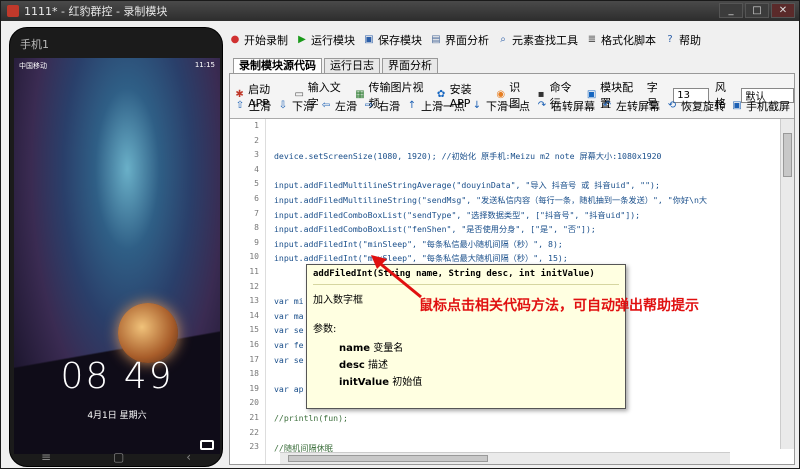 The height and width of the screenshot is (469, 800). I want to click on line-number: 11, so click(254, 271).